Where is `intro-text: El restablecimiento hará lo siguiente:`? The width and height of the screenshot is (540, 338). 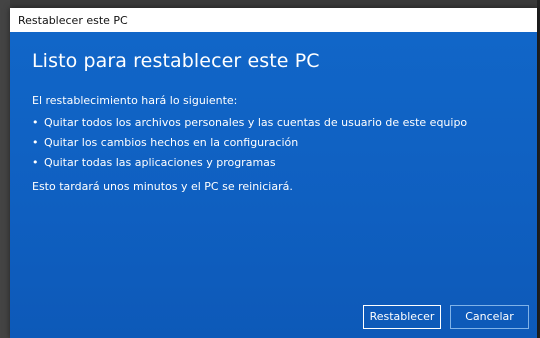
intro-text: El restablecimiento hará lo siguiente: is located at coordinates (135, 100).